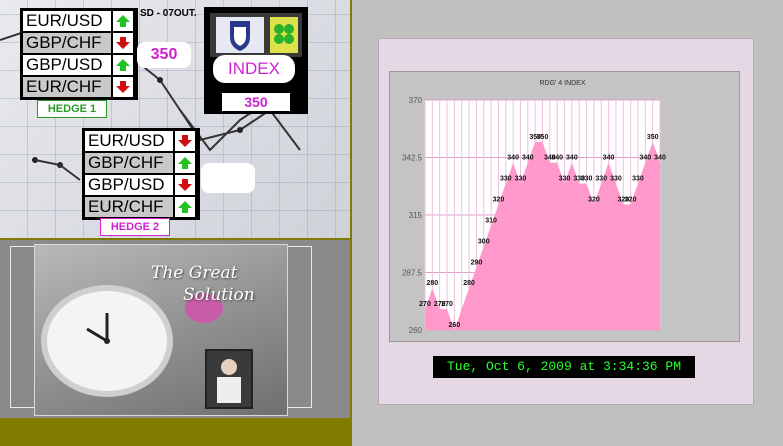 The height and width of the screenshot is (446, 783). I want to click on index-value: 350, so click(256, 102).